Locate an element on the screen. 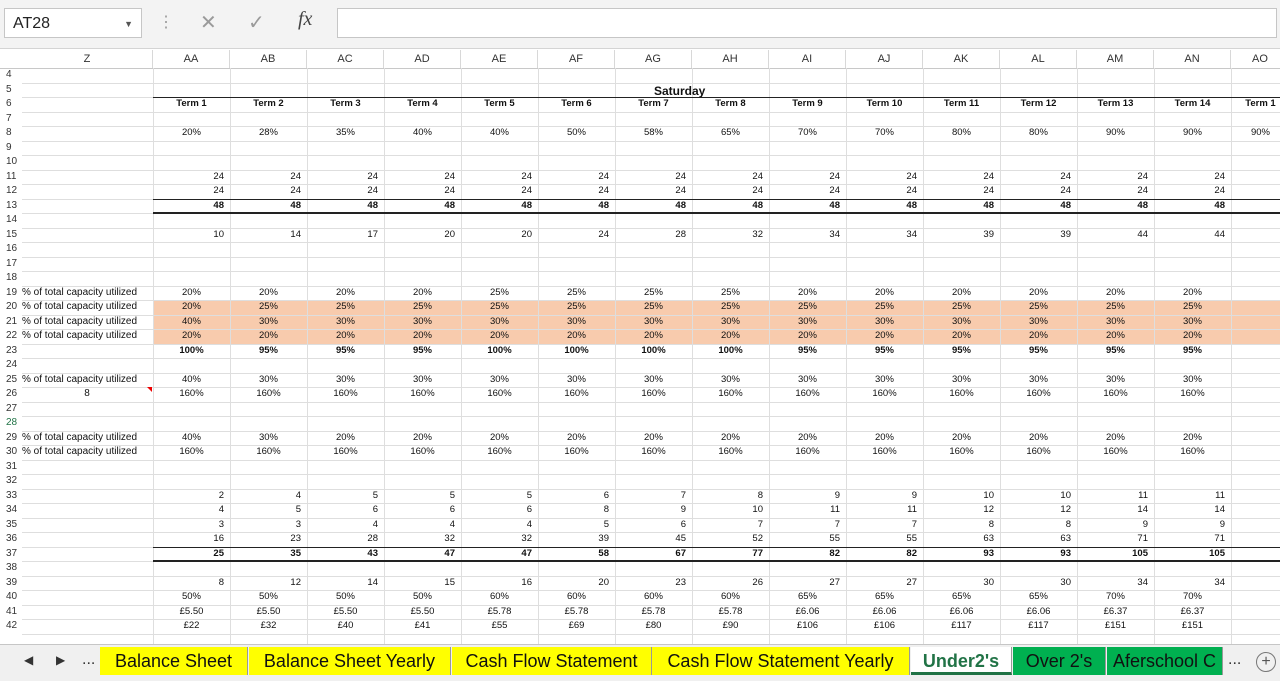 The width and height of the screenshot is (1280, 681). column-header: AD is located at coordinates (422, 59).